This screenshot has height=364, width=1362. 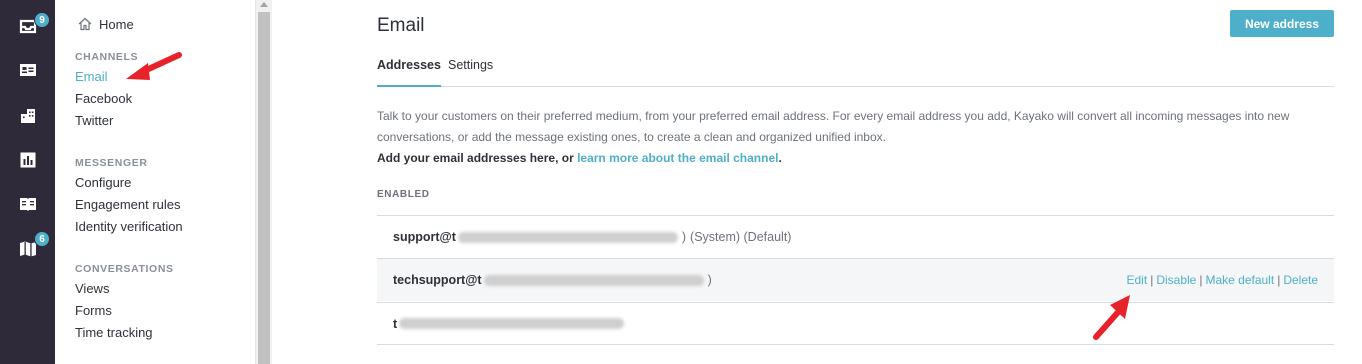 I want to click on section-heading-conversations: CONVERSATIONS, so click(x=124, y=269).